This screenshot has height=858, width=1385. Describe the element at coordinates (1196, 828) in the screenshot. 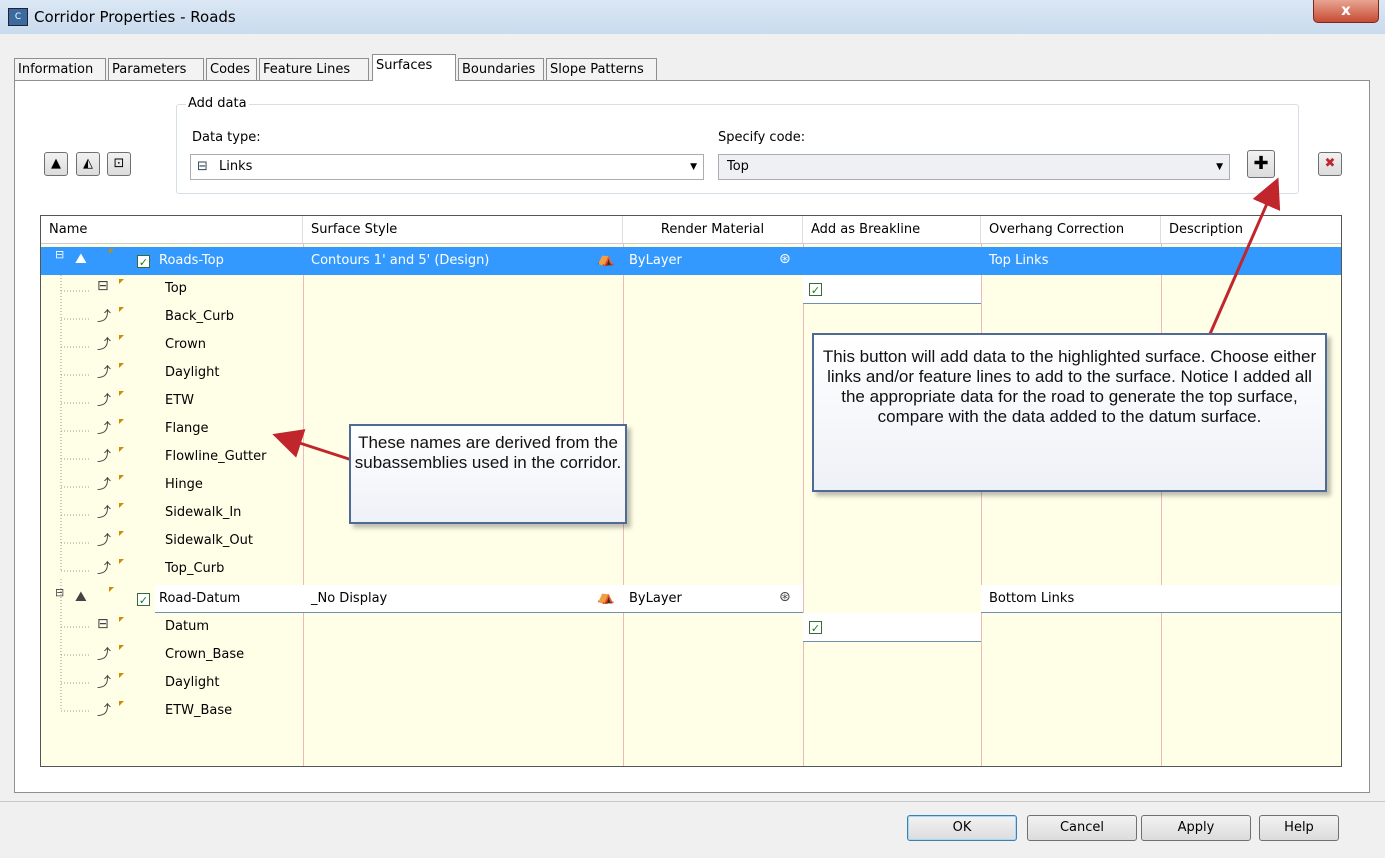

I see `apply-button: Apply` at that location.